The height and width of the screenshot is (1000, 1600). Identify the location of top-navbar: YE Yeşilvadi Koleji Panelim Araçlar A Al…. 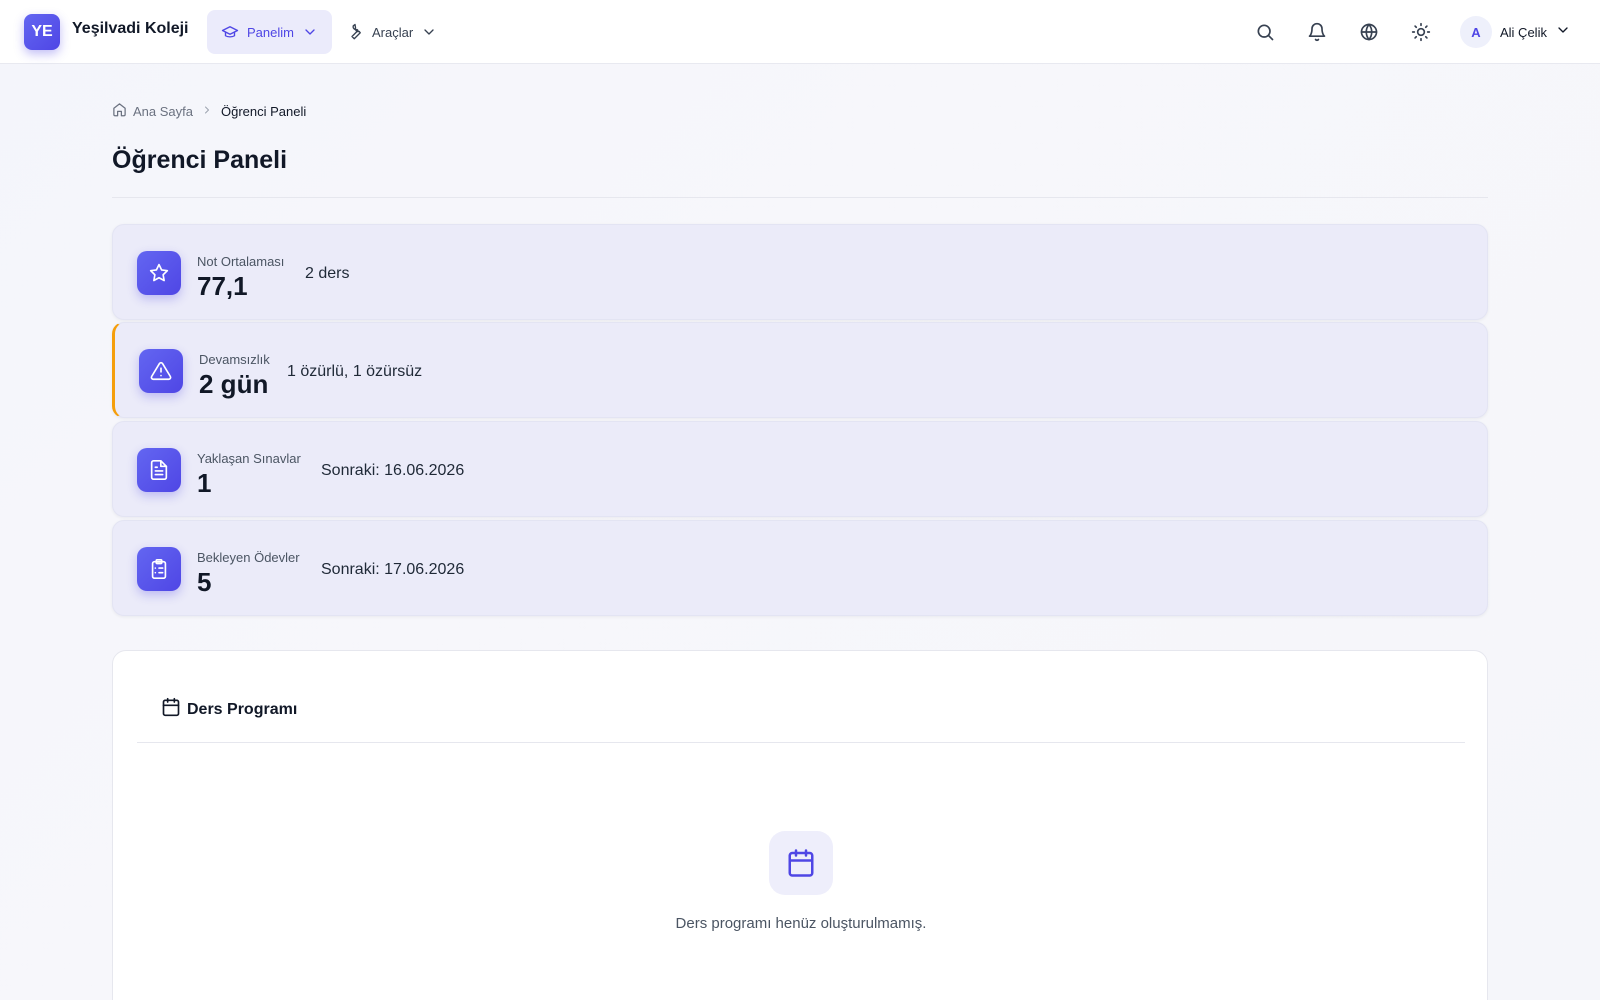
(800, 32).